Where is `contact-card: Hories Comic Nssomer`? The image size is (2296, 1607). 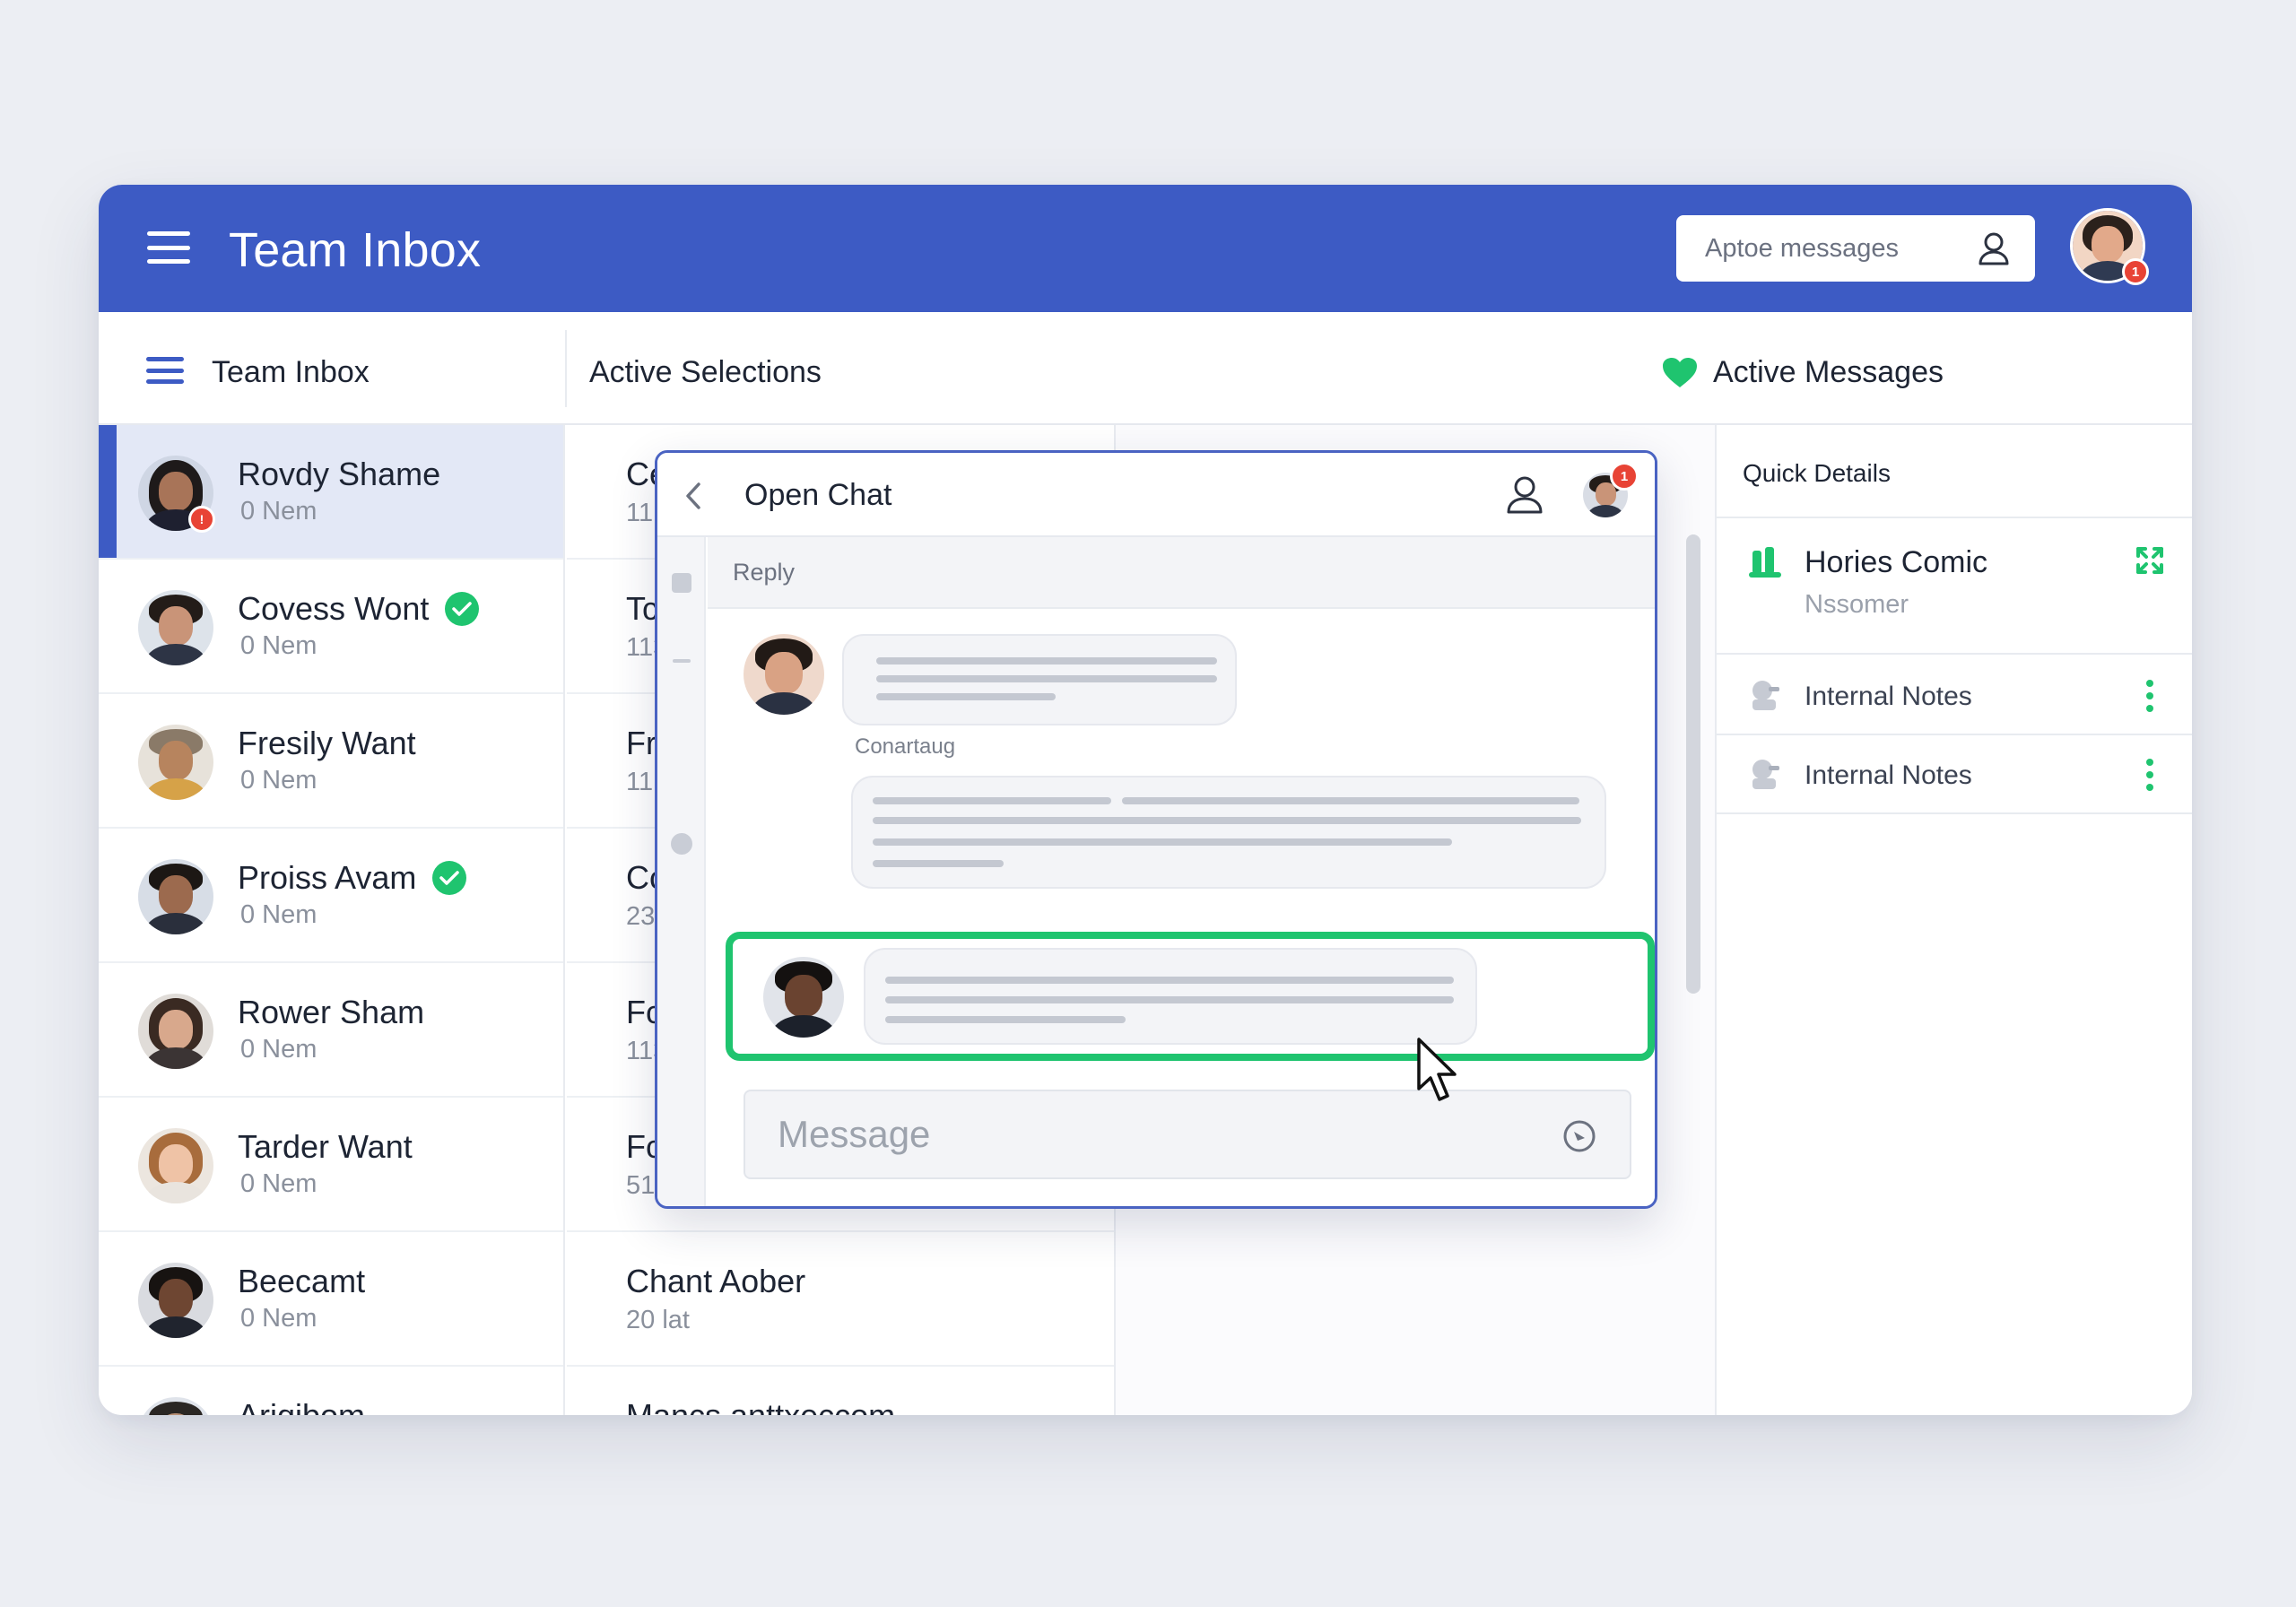
contact-card: Hories Comic Nssomer is located at coordinates (1954, 586).